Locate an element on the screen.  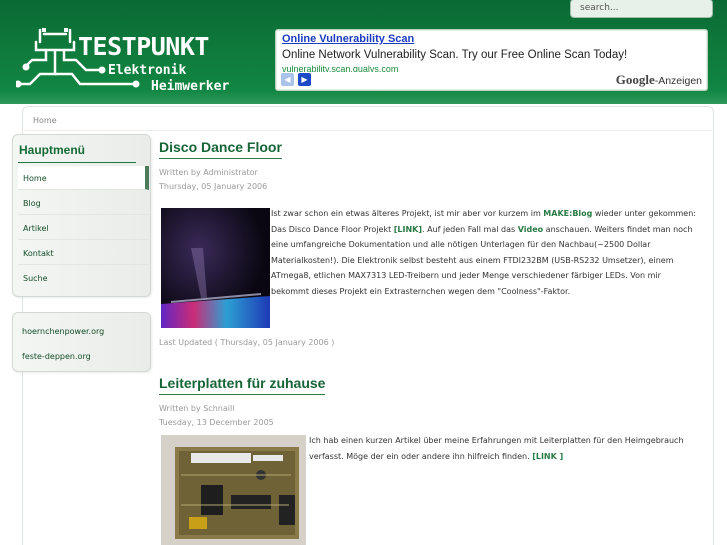
project-link: [LINK] is located at coordinates (408, 229).